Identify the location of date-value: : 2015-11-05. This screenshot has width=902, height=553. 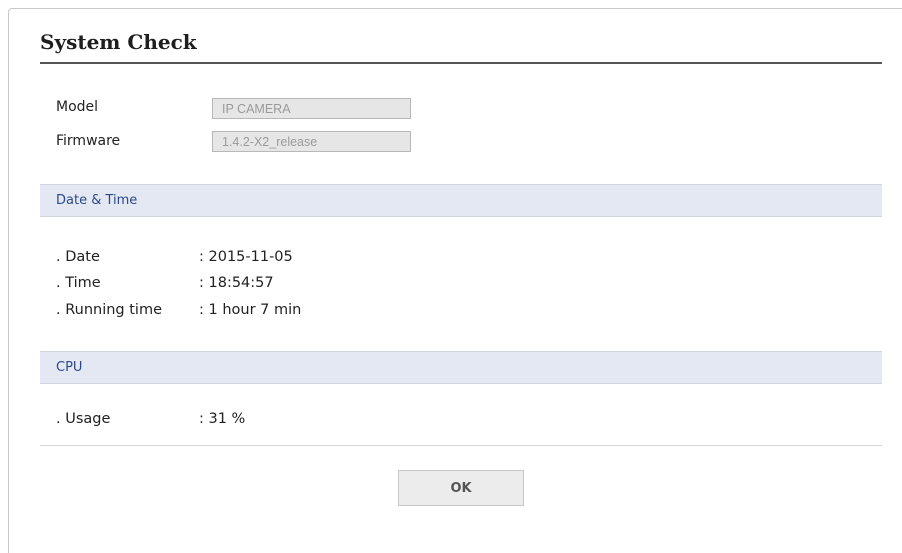
(246, 257).